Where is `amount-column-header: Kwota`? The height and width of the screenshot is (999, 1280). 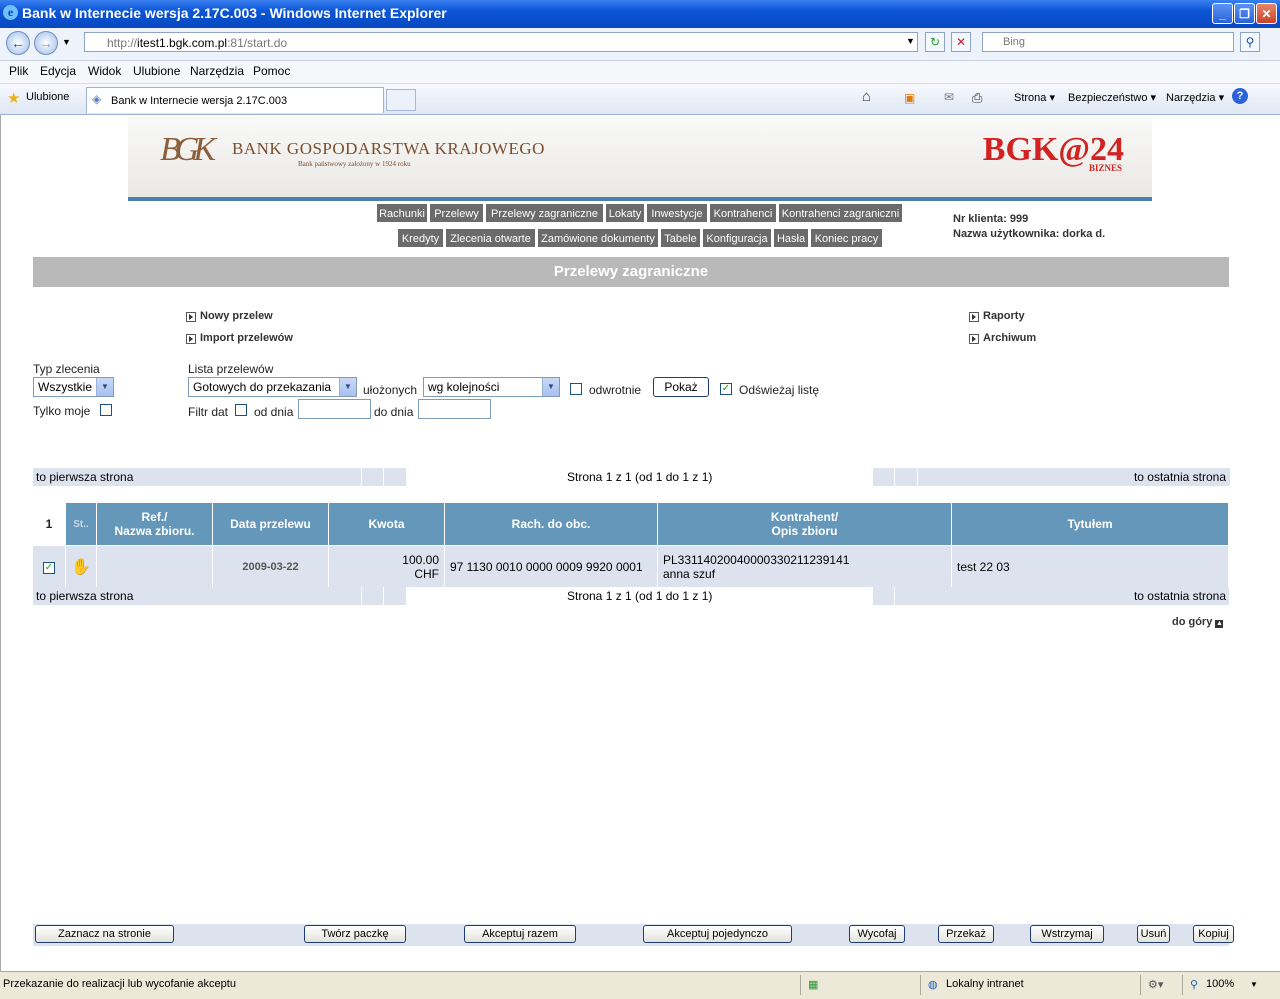
amount-column-header: Kwota is located at coordinates (386, 524).